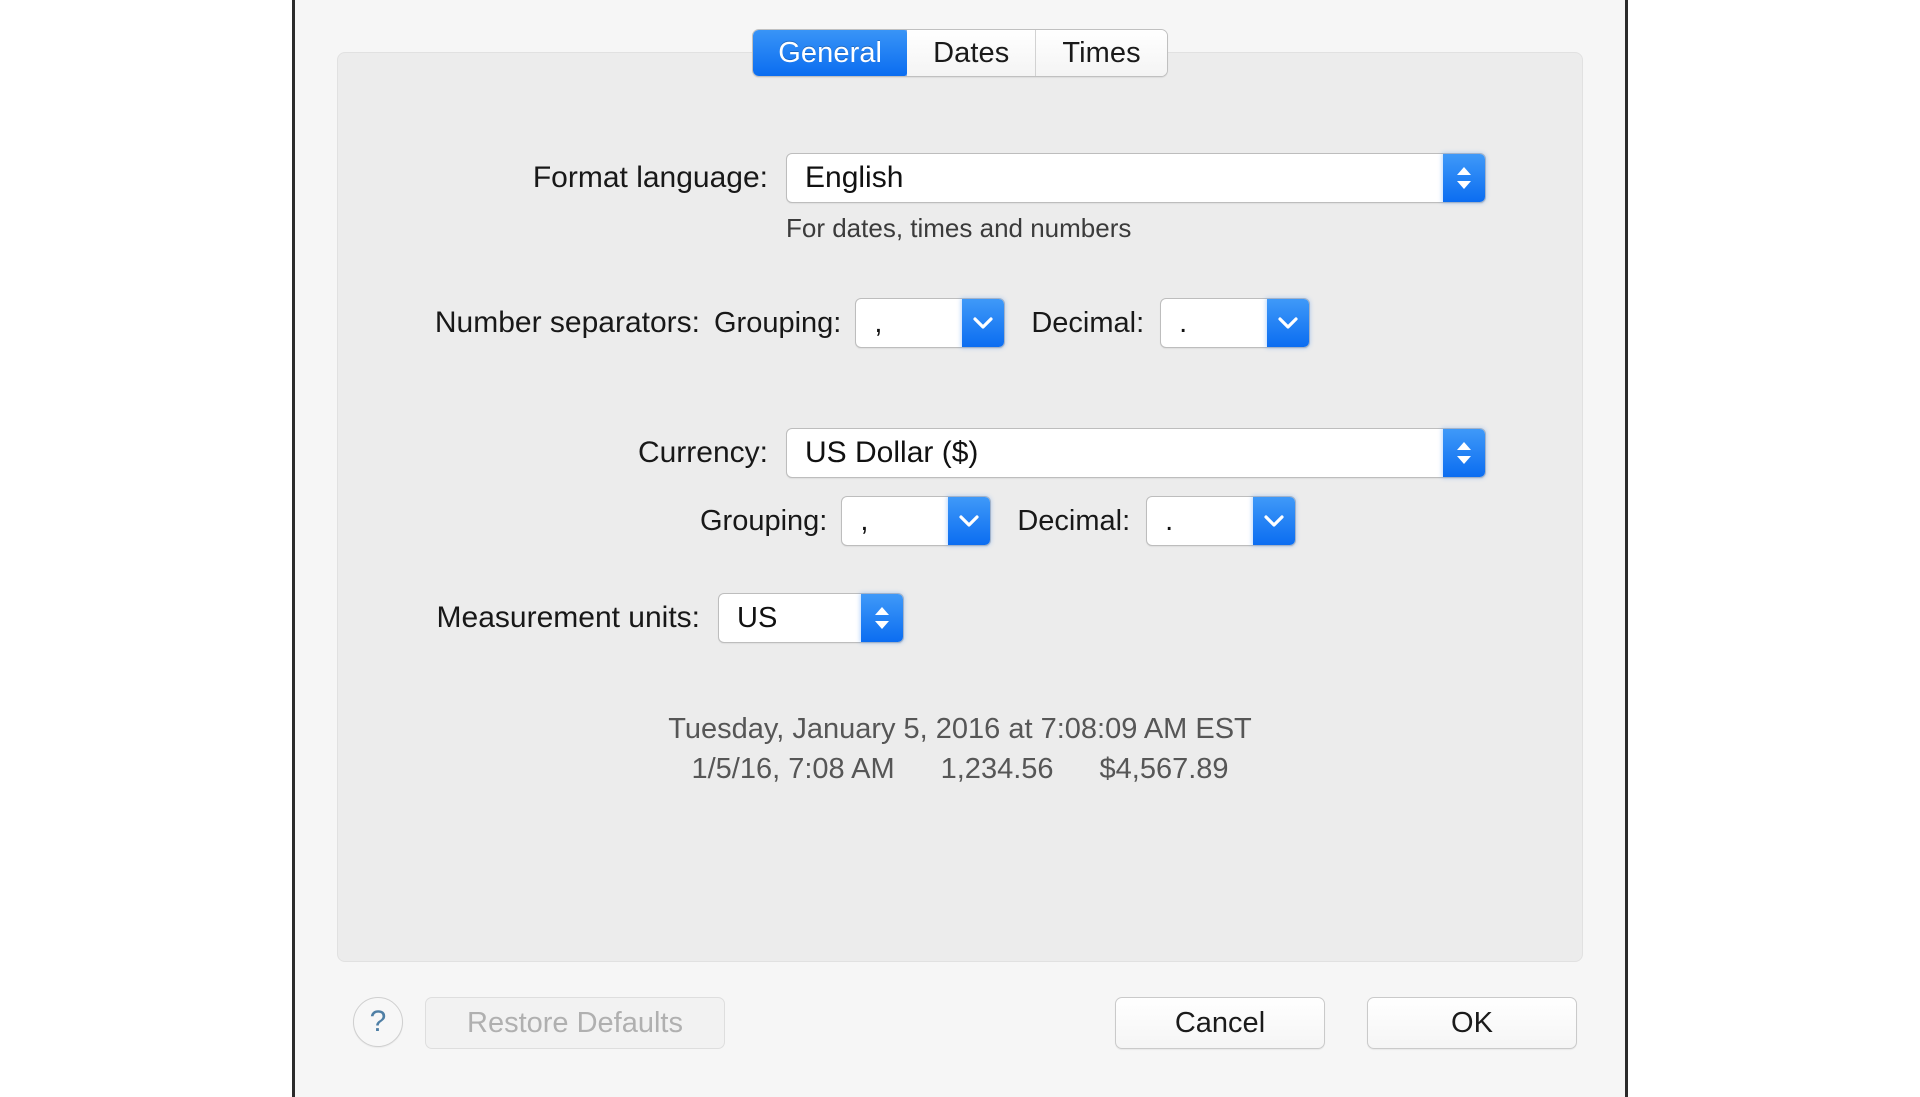 Image resolution: width=1920 pixels, height=1097 pixels. I want to click on currency-grouping-popup: ,, so click(916, 521).